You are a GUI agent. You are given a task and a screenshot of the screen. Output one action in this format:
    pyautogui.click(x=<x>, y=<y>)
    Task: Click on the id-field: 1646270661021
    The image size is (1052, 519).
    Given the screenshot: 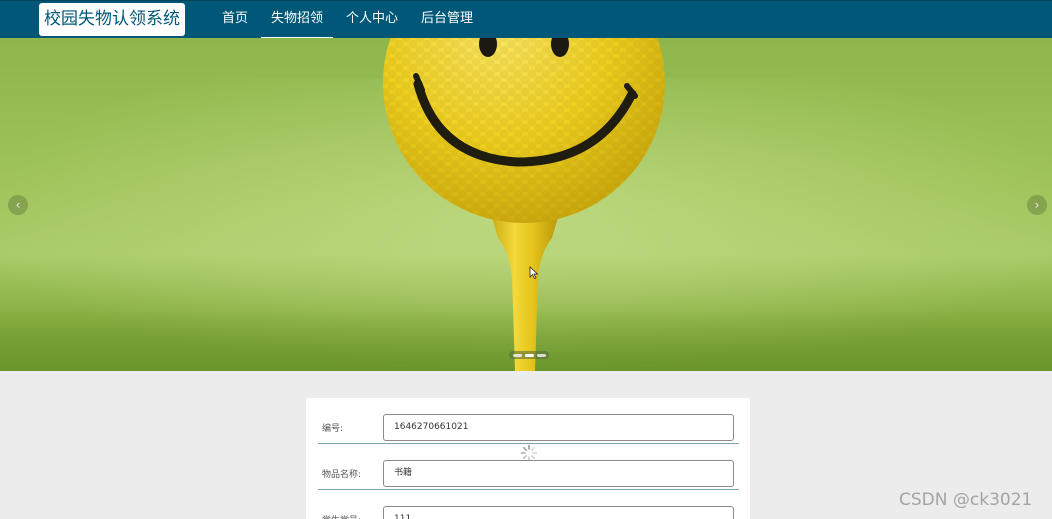 What is the action you would take?
    pyautogui.click(x=558, y=427)
    